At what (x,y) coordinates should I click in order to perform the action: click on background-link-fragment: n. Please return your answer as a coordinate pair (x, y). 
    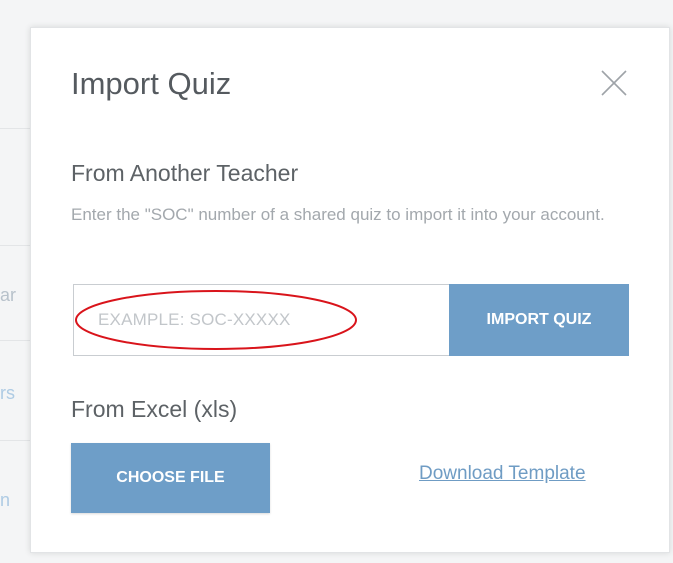
    Looking at the image, I should click on (5, 500).